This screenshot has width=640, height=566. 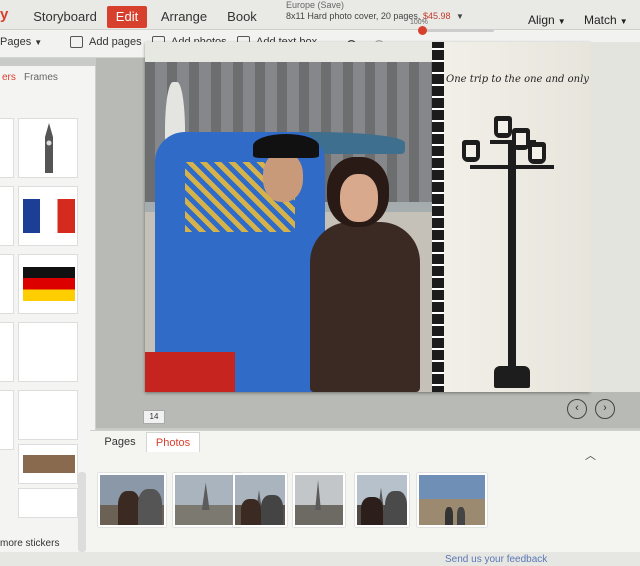 I want to click on pages-dropdown: Pages ▼, so click(x=21, y=42).